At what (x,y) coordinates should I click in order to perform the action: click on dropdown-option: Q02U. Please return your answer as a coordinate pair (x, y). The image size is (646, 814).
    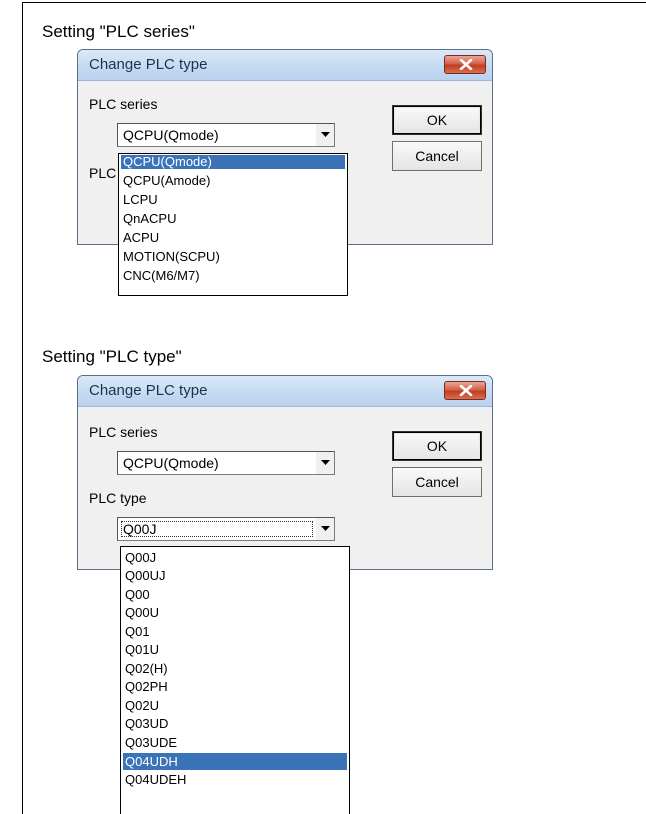
    Looking at the image, I should click on (235, 706).